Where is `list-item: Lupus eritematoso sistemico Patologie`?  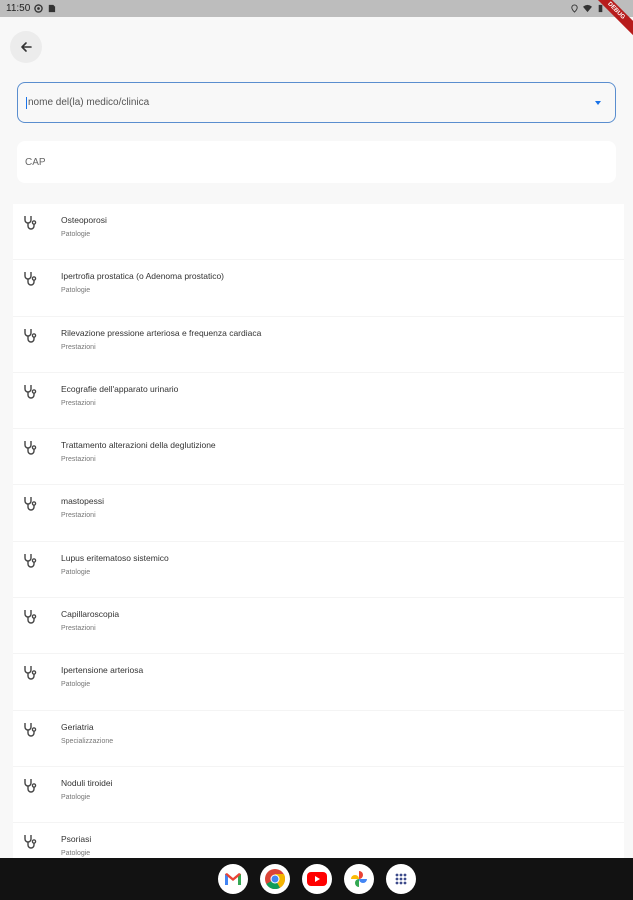
list-item: Lupus eritematoso sistemico Patologie is located at coordinates (318, 570).